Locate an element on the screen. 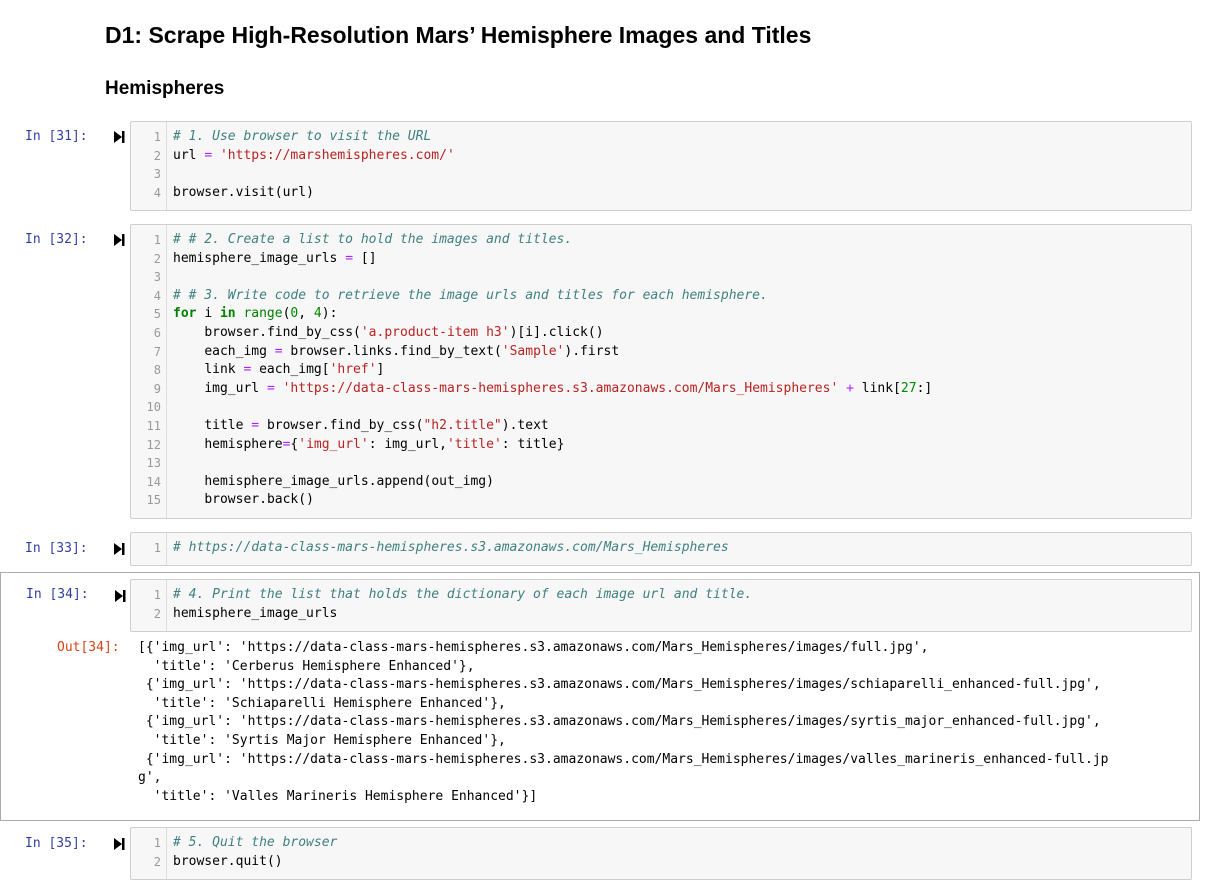 This screenshot has height=883, width=1210. code-line: 5 for i in range(0, 4): is located at coordinates (661, 314).